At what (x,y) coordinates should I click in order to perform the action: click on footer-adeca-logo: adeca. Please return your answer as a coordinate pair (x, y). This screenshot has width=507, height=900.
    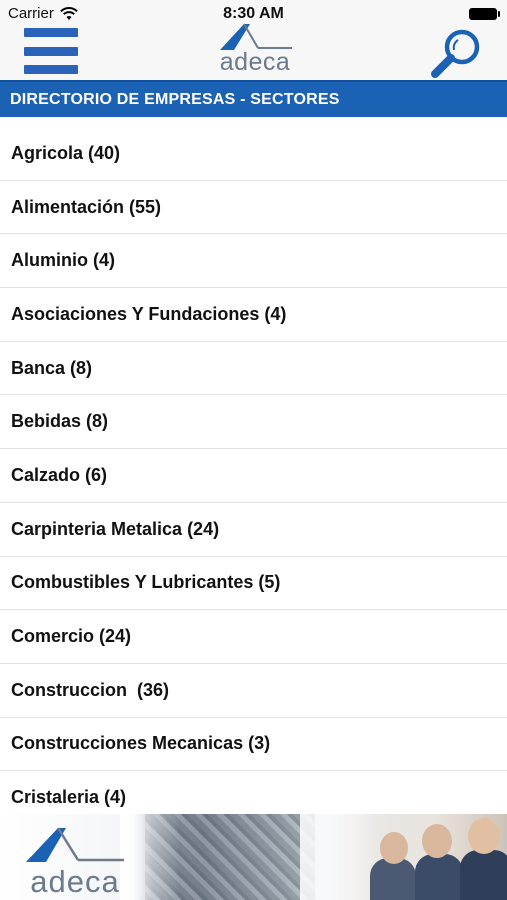
    Looking at the image, I should click on (75, 861).